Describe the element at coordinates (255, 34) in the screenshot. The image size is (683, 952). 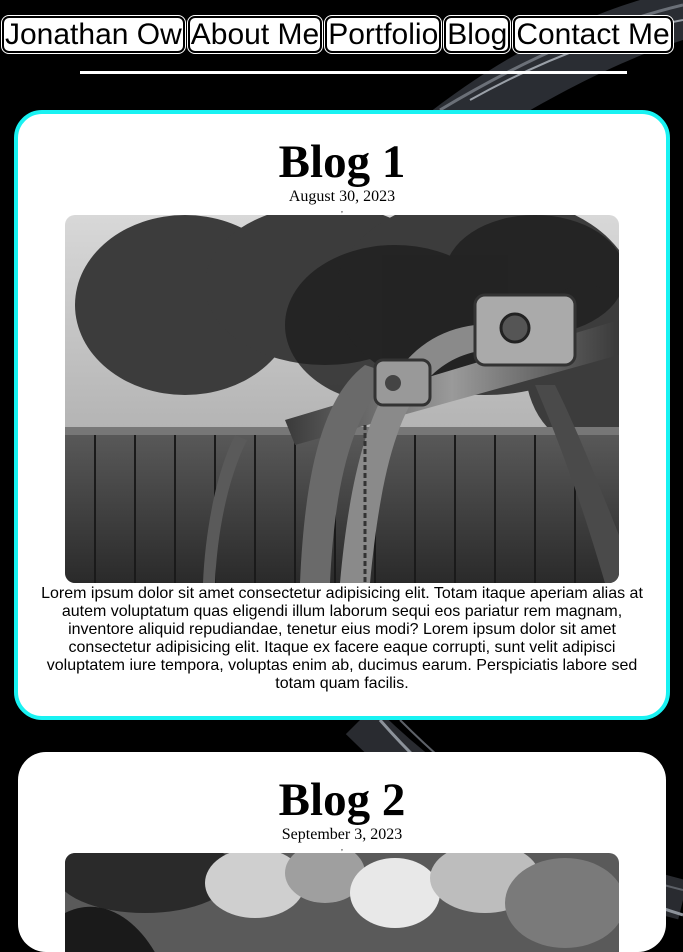
I see `nav-about-button: About Me` at that location.